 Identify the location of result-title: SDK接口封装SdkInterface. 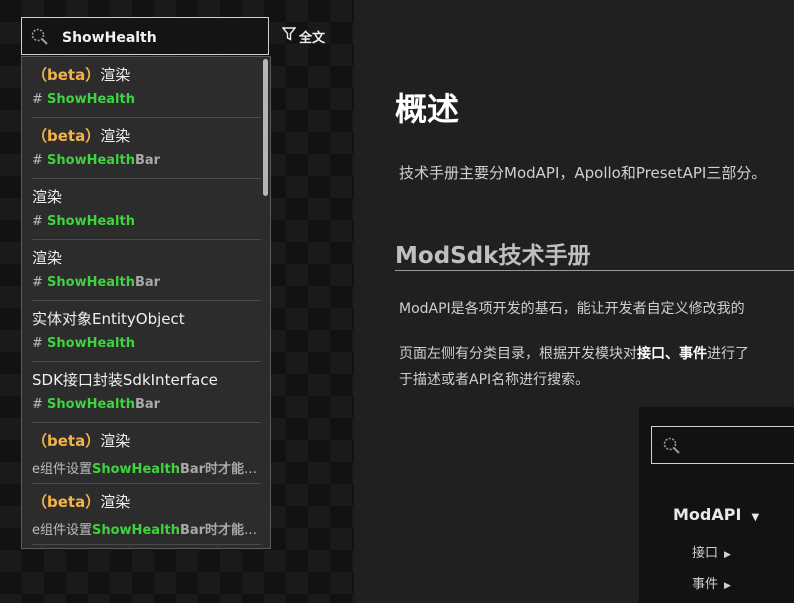
(125, 379).